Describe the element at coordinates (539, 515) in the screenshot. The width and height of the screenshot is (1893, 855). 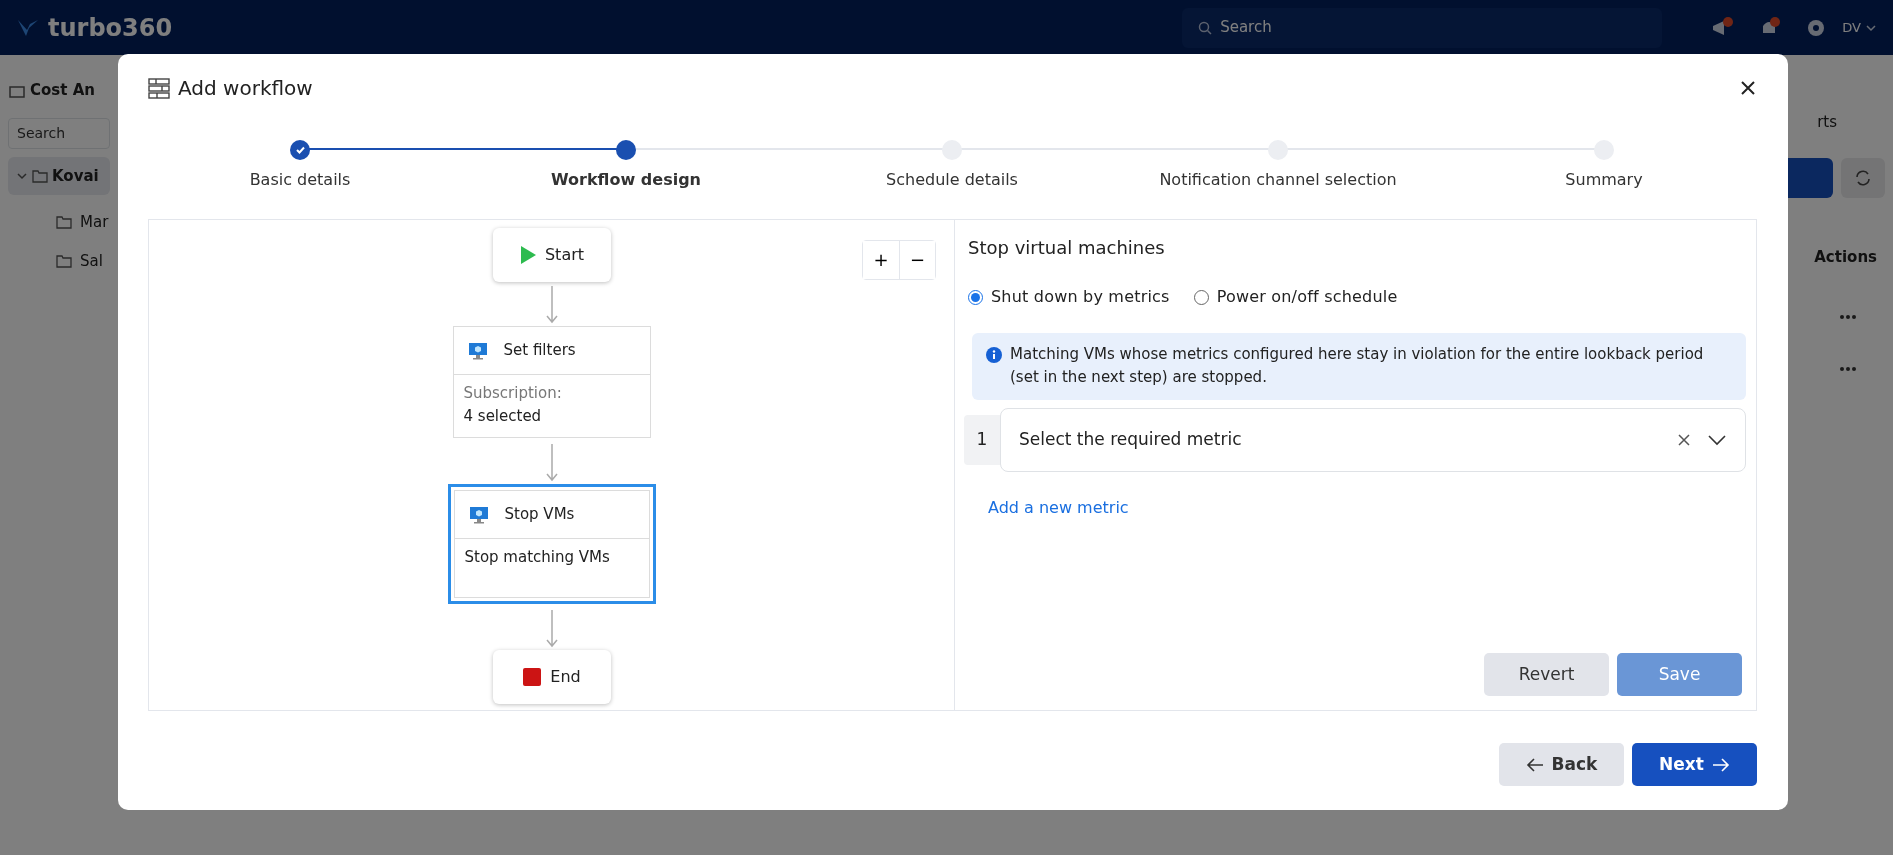
I see `node-title: Stop VMs` at that location.